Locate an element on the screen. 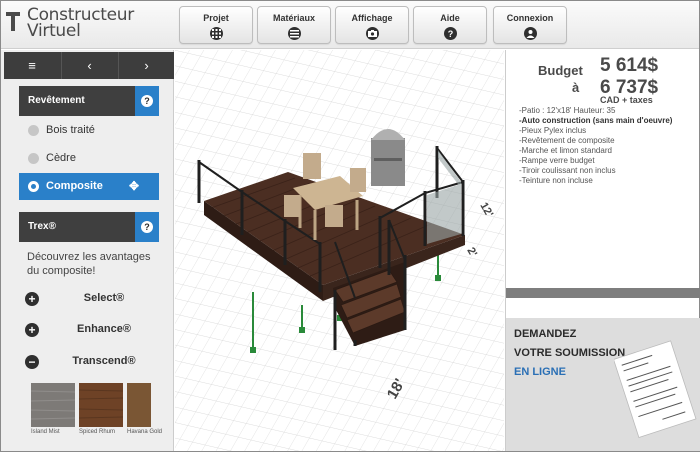 This screenshot has width=700, height=452. series-enhance: + Enhance® is located at coordinates (89, 330).